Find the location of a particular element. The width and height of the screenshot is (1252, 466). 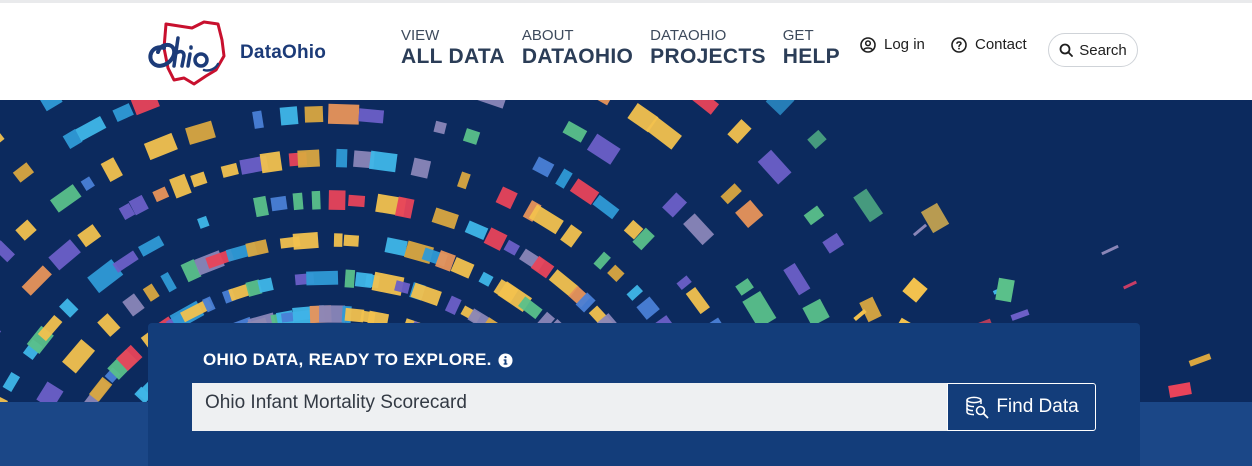

find-data-button: Find Data is located at coordinates (1021, 407).